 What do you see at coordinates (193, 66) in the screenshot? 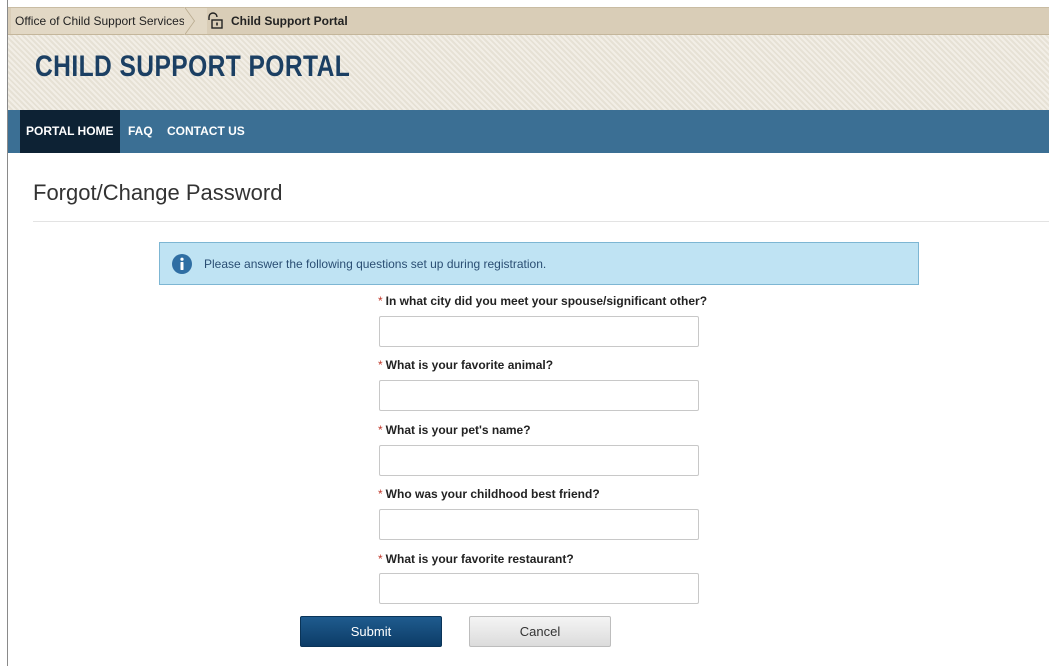
I see `site-title: CHILD SUPPORT PORTAL` at bounding box center [193, 66].